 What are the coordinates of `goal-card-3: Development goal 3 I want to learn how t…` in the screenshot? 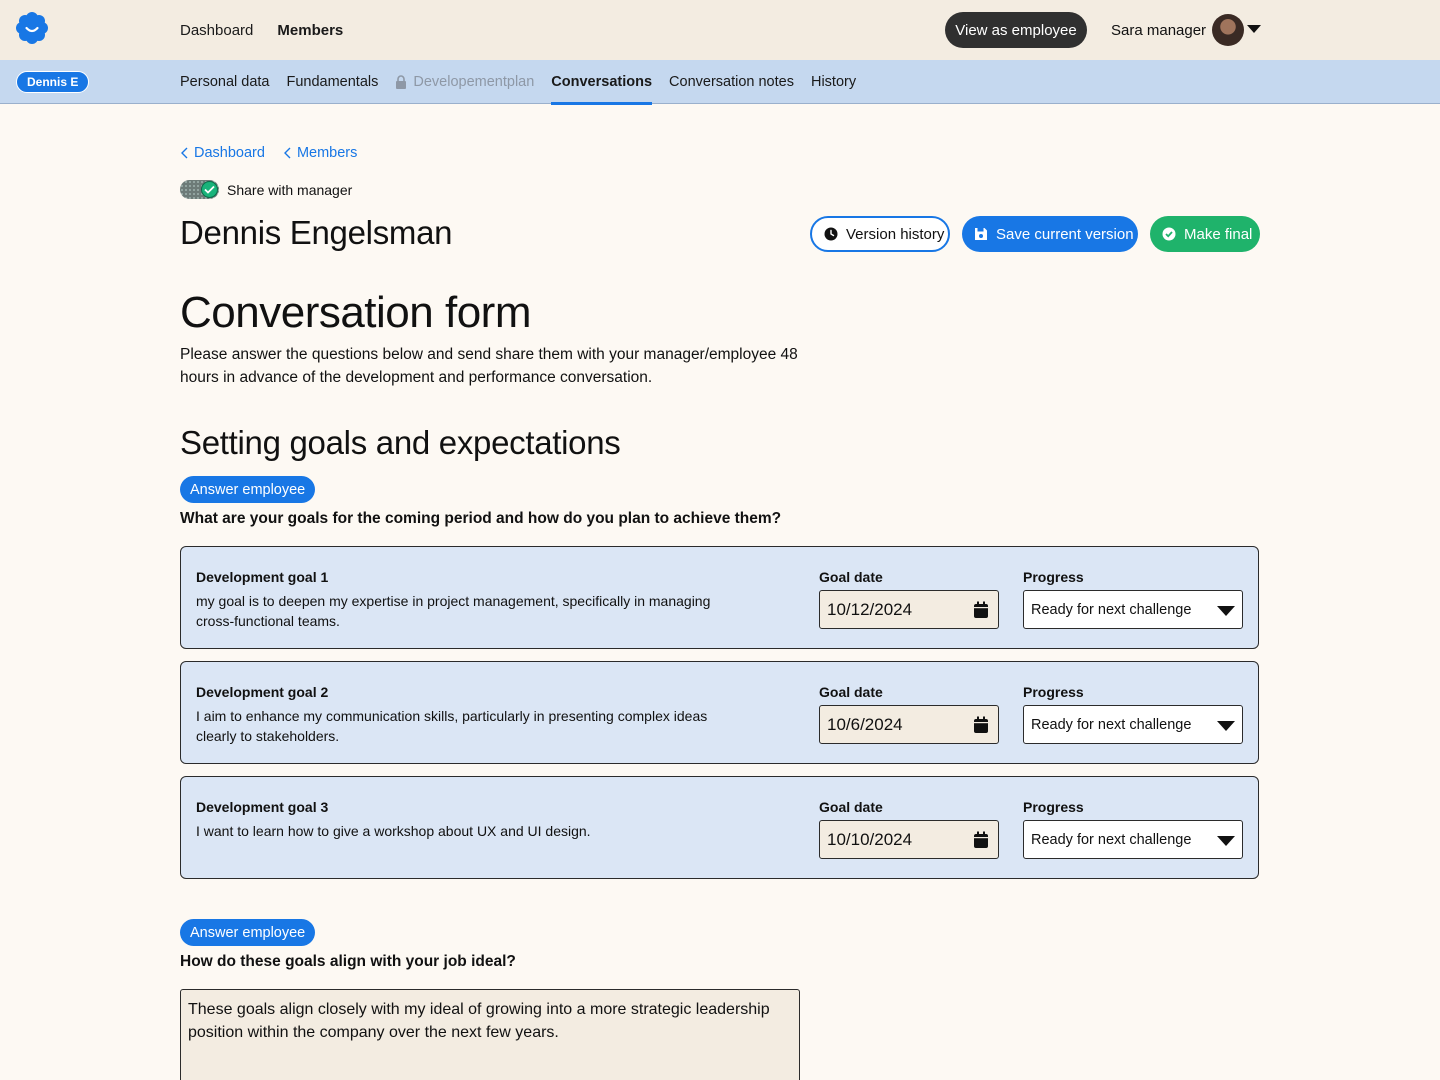 It's located at (719, 827).